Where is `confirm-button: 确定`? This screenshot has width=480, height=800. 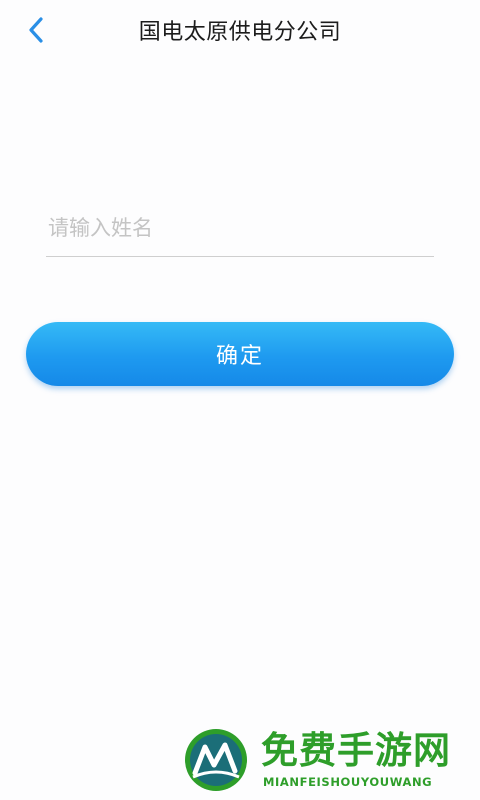
confirm-button: 确定 is located at coordinates (240, 354).